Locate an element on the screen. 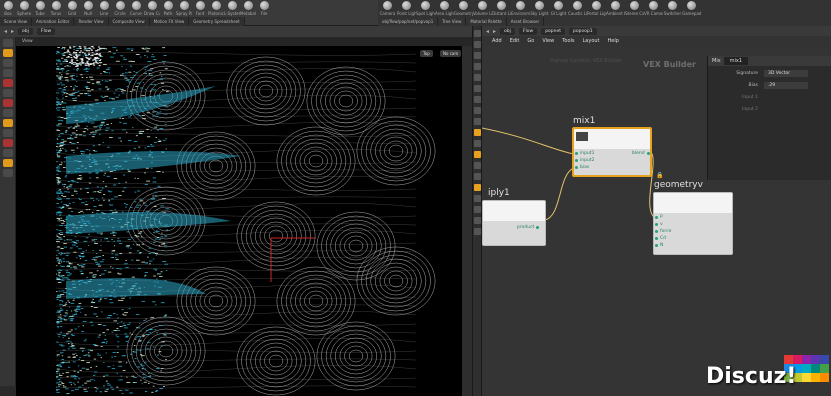  brush-tool-icon is located at coordinates (8, 103).